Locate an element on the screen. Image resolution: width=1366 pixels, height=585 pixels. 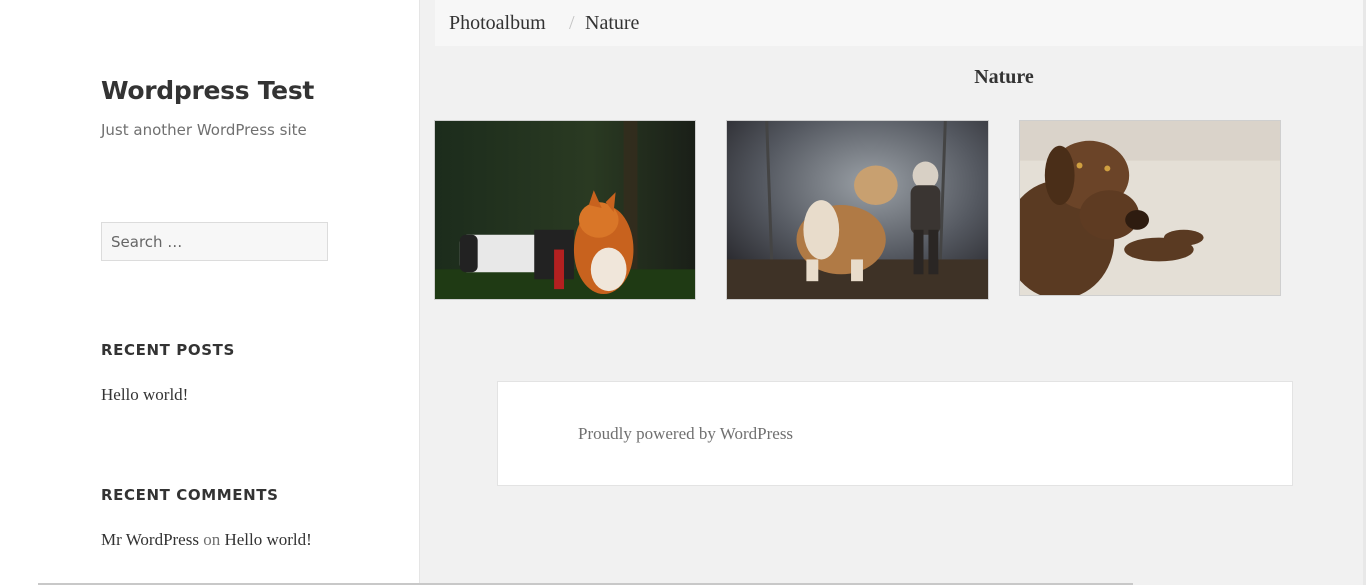
brown-labrador-image is located at coordinates (1150, 208).